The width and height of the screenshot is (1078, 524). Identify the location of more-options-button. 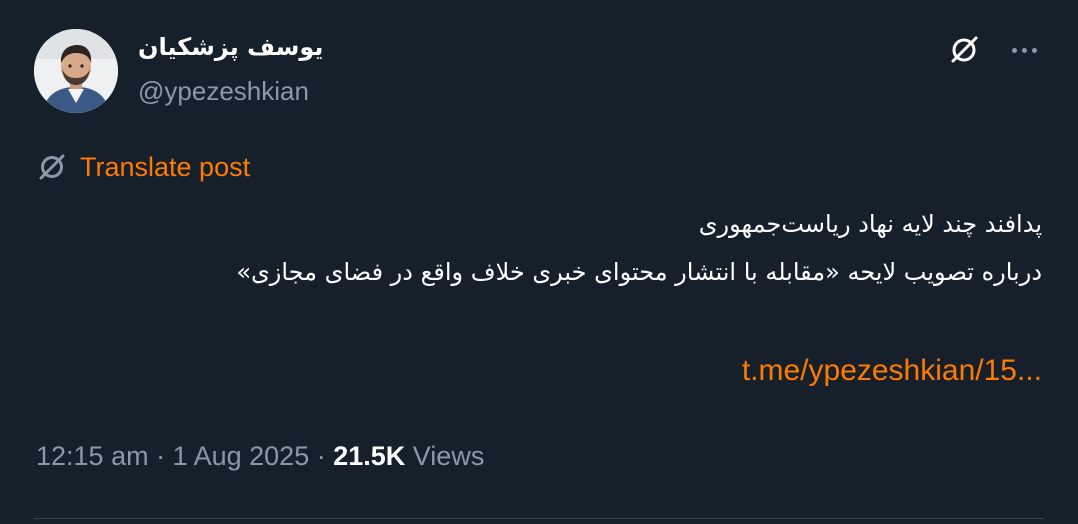
(1024, 50).